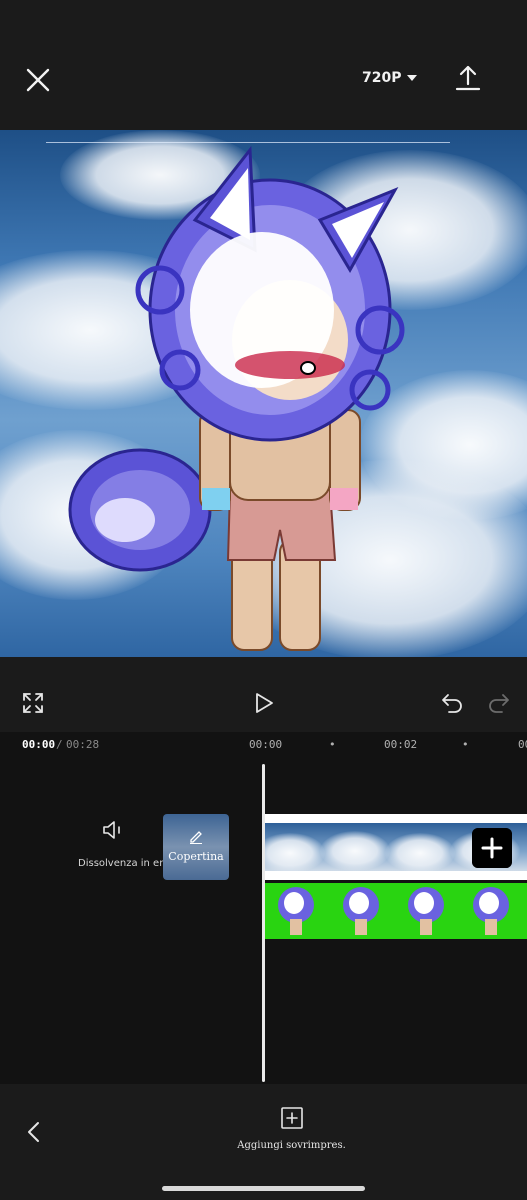 This screenshot has width=527, height=1200. I want to click on total-time: 00:28, so click(83, 744).